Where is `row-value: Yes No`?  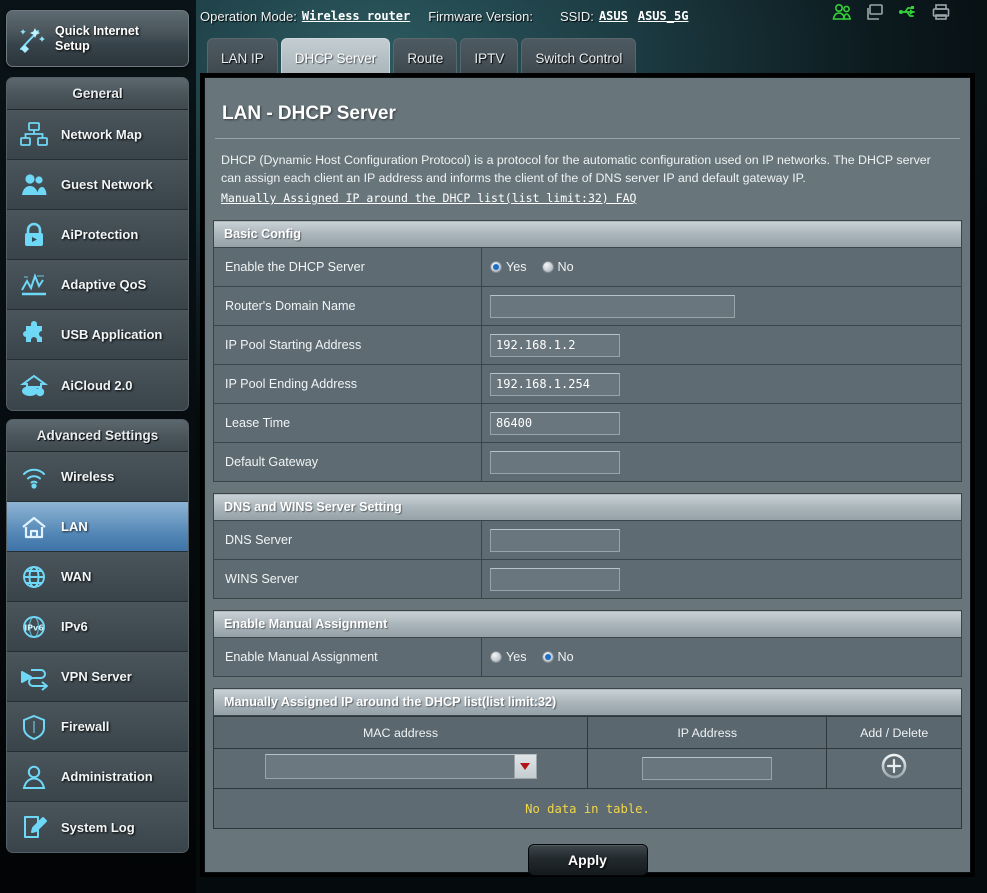 row-value: Yes No is located at coordinates (721, 267).